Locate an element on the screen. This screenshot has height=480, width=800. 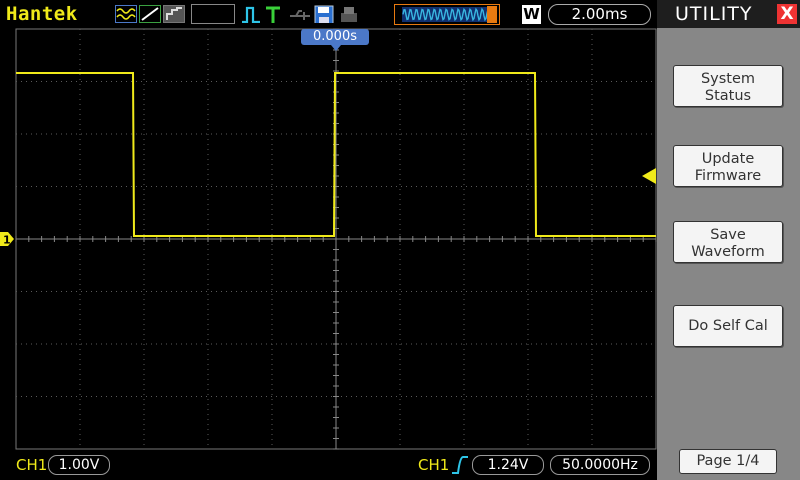
trigger-position-marker is located at coordinates (336, 48).